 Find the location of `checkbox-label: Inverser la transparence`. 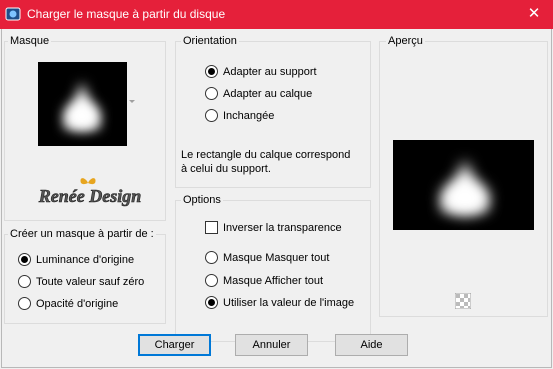

checkbox-label: Inverser la transparence is located at coordinates (282, 227).